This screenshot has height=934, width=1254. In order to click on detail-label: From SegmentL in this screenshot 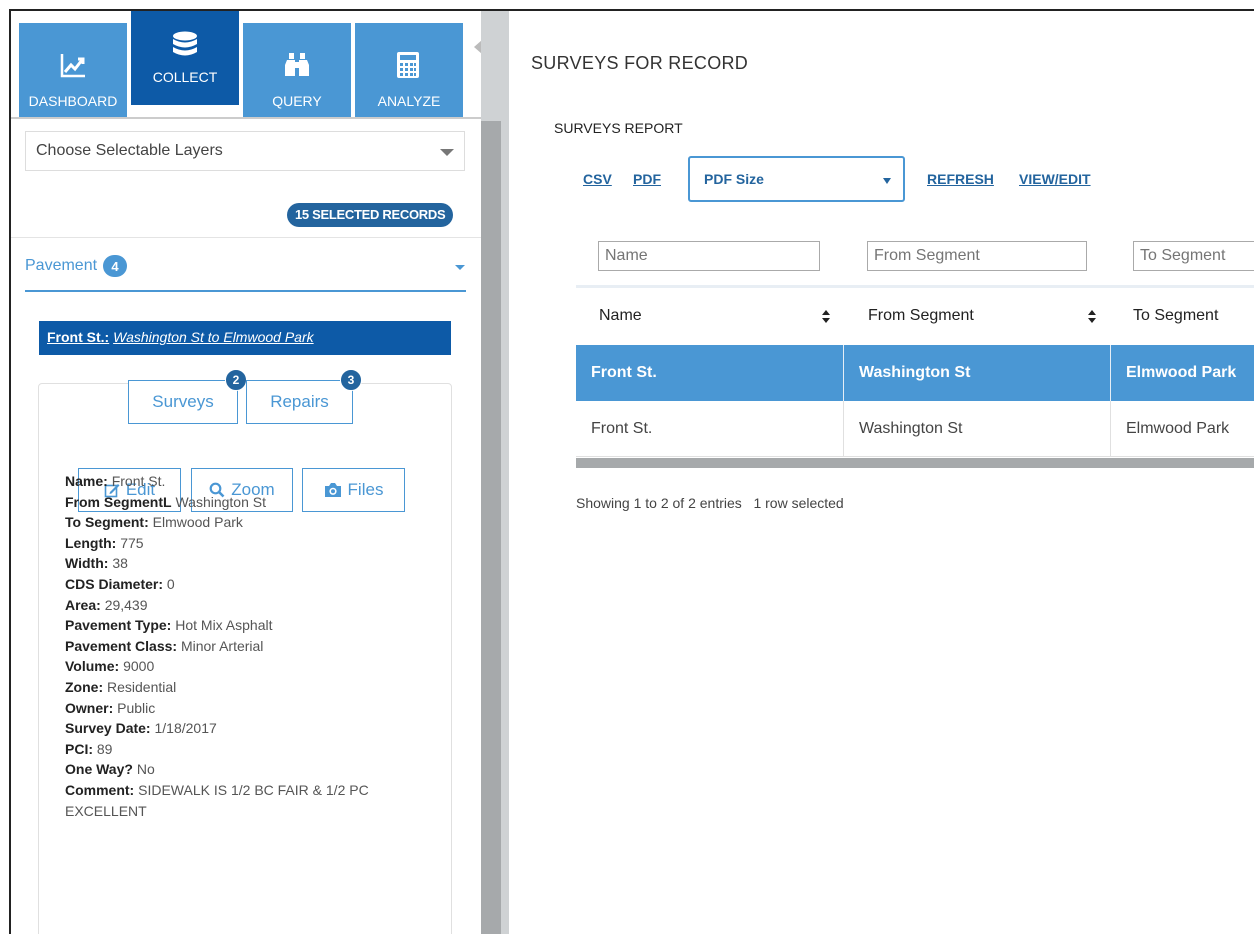, I will do `click(118, 501)`.